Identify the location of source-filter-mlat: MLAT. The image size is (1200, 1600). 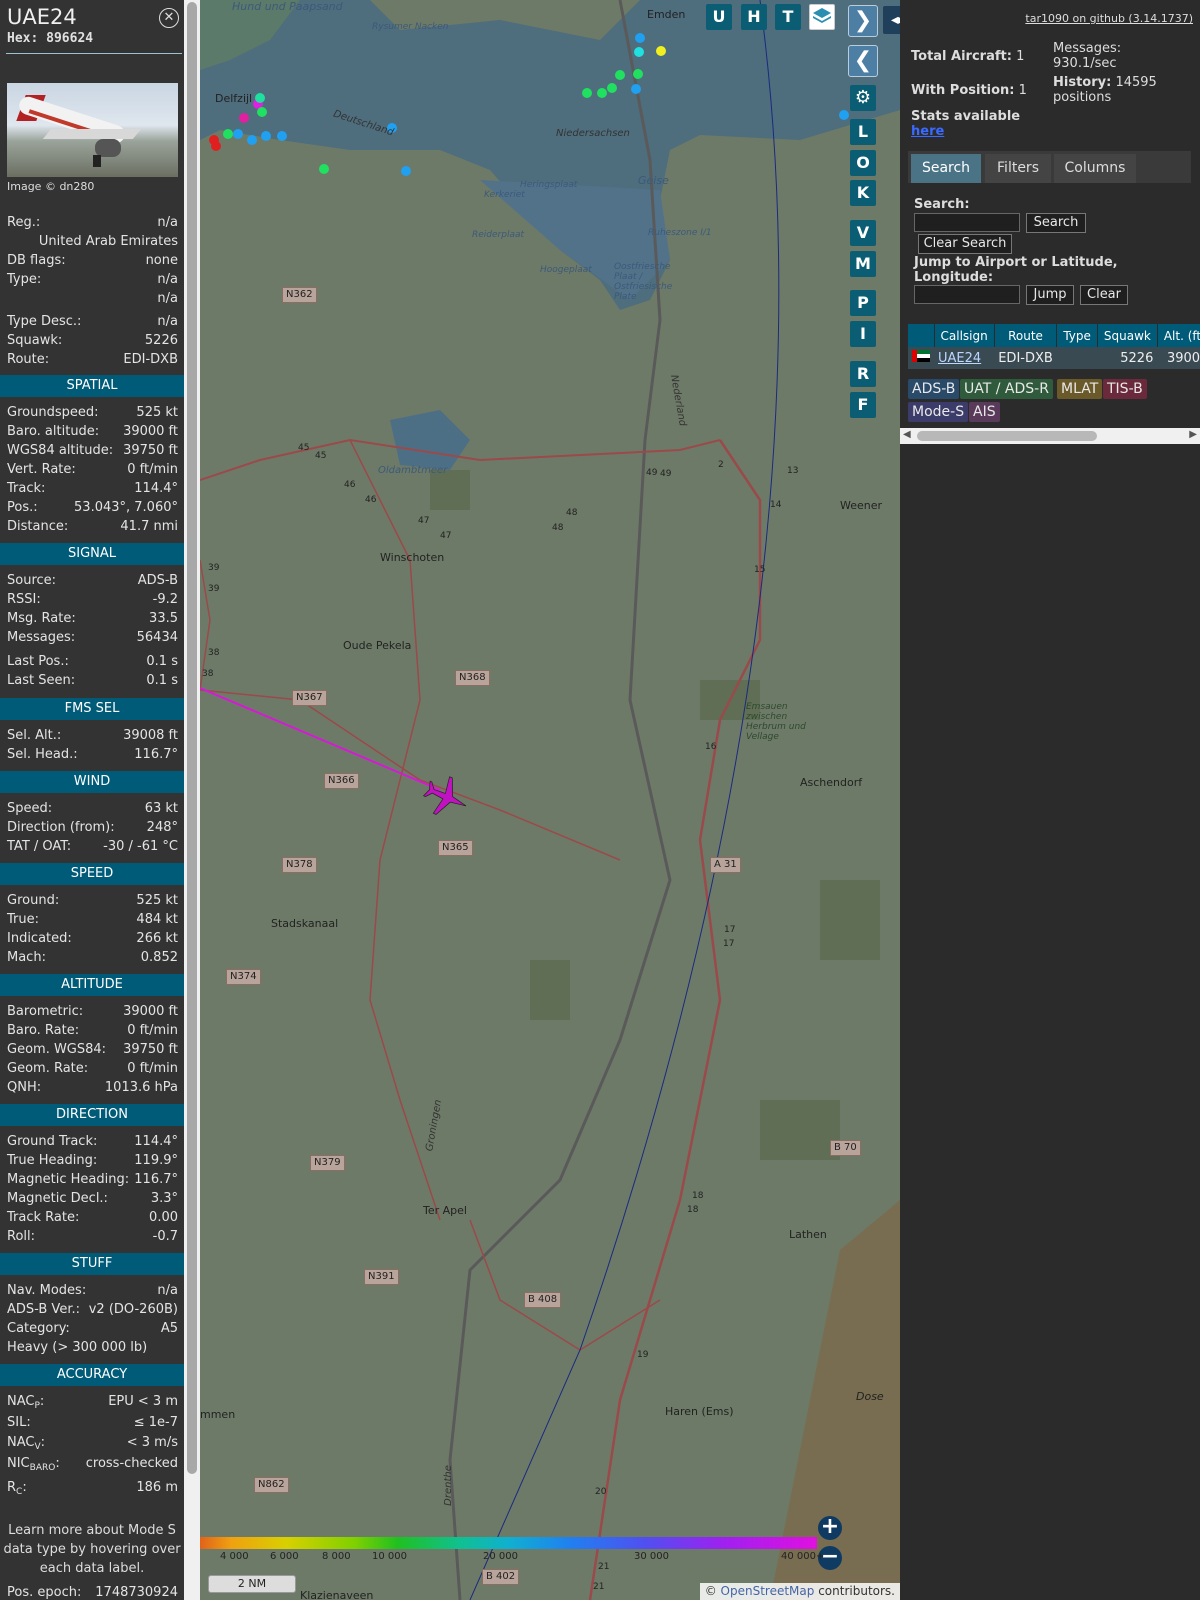
(1080, 389).